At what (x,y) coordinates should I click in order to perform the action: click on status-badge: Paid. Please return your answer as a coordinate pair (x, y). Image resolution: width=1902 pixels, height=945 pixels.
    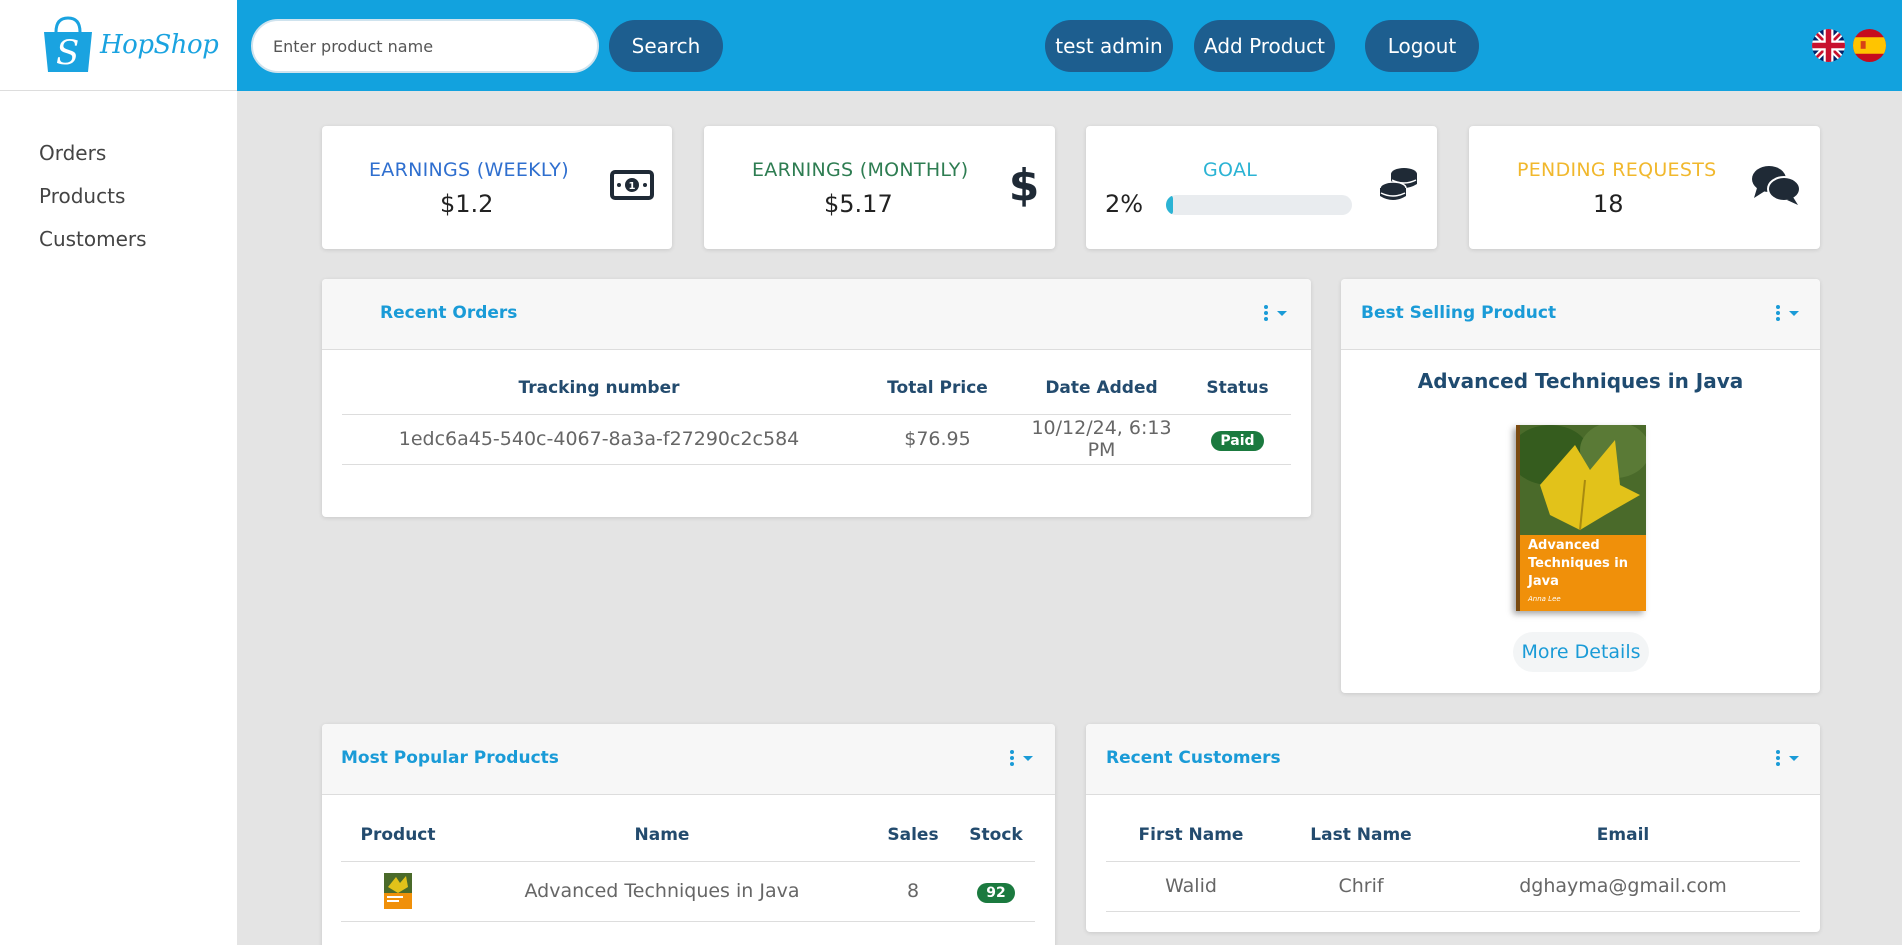
    Looking at the image, I should click on (1237, 440).